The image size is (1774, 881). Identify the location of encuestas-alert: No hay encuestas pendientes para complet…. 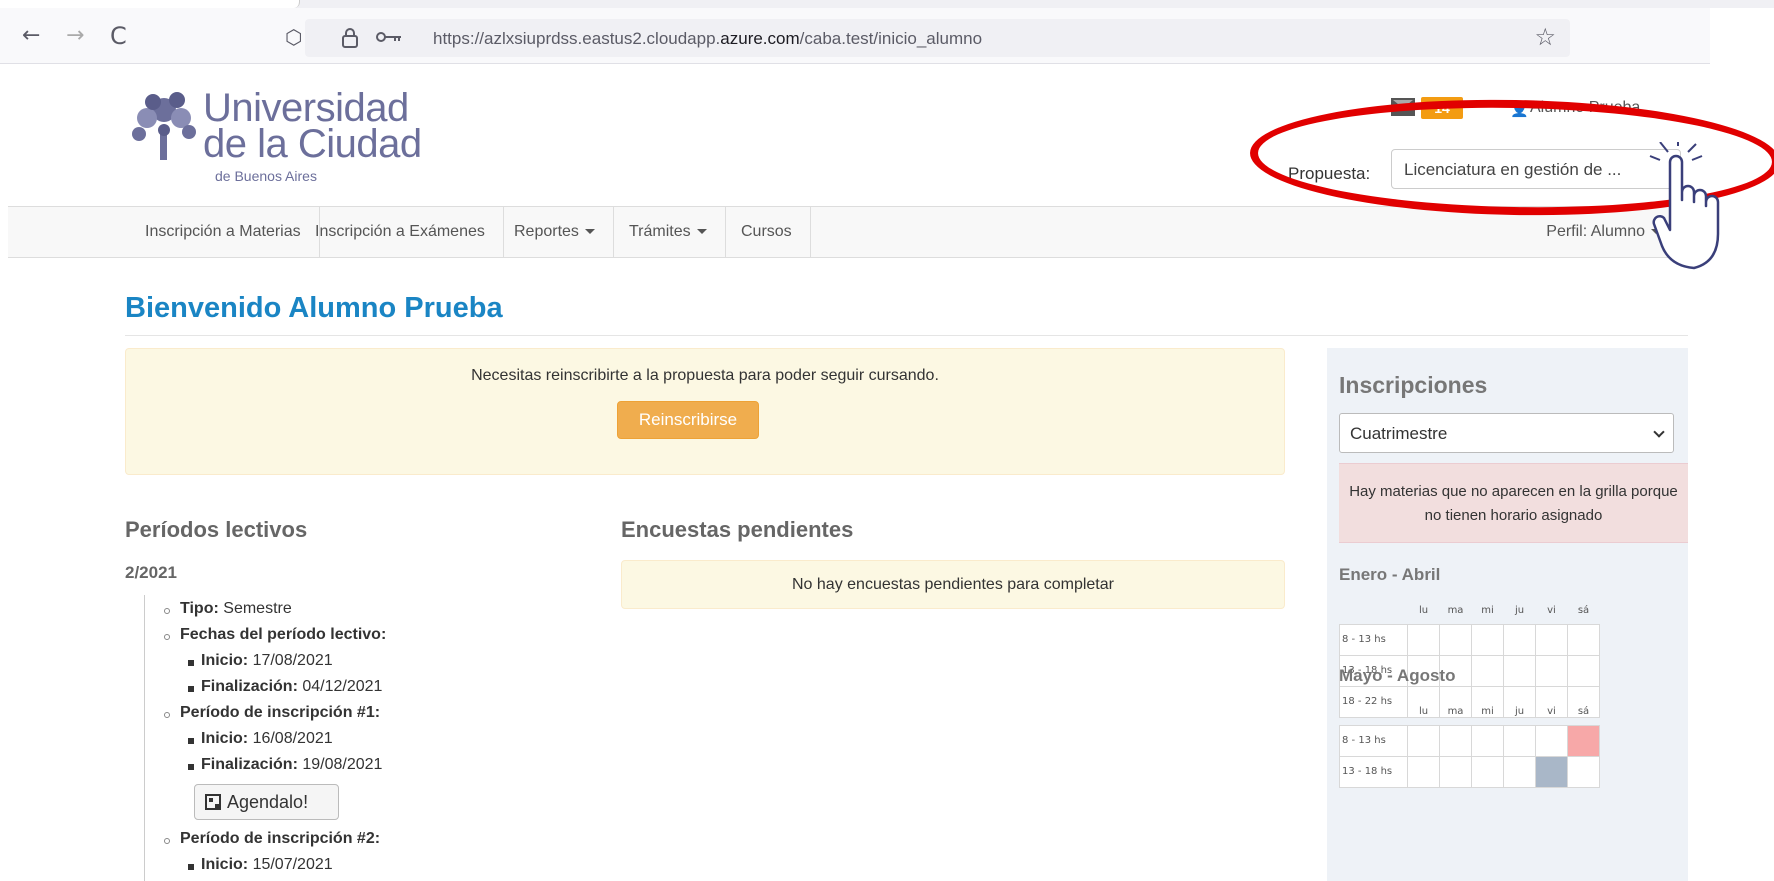
(953, 584).